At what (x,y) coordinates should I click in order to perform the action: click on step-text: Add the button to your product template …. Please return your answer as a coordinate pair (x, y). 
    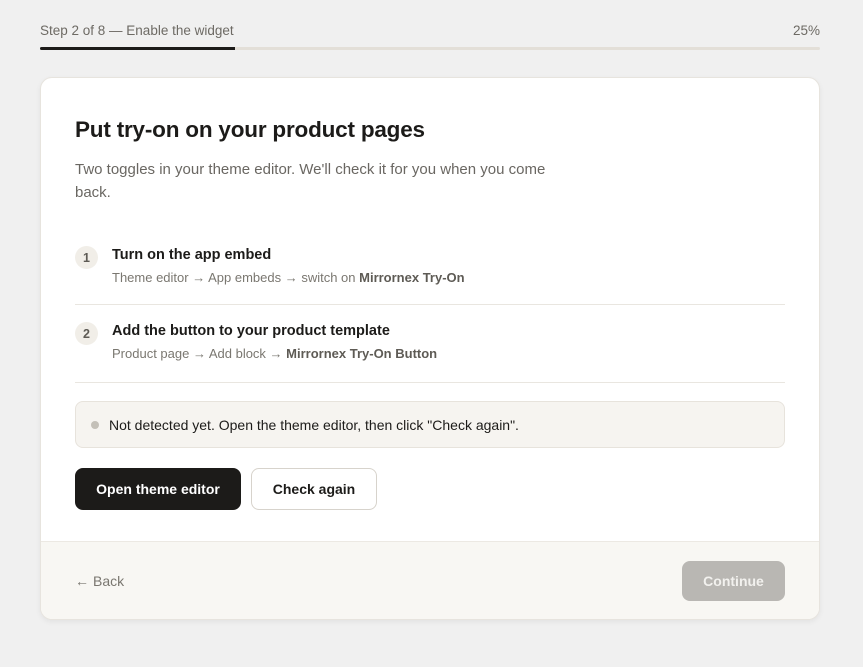
    Looking at the image, I should click on (274, 342).